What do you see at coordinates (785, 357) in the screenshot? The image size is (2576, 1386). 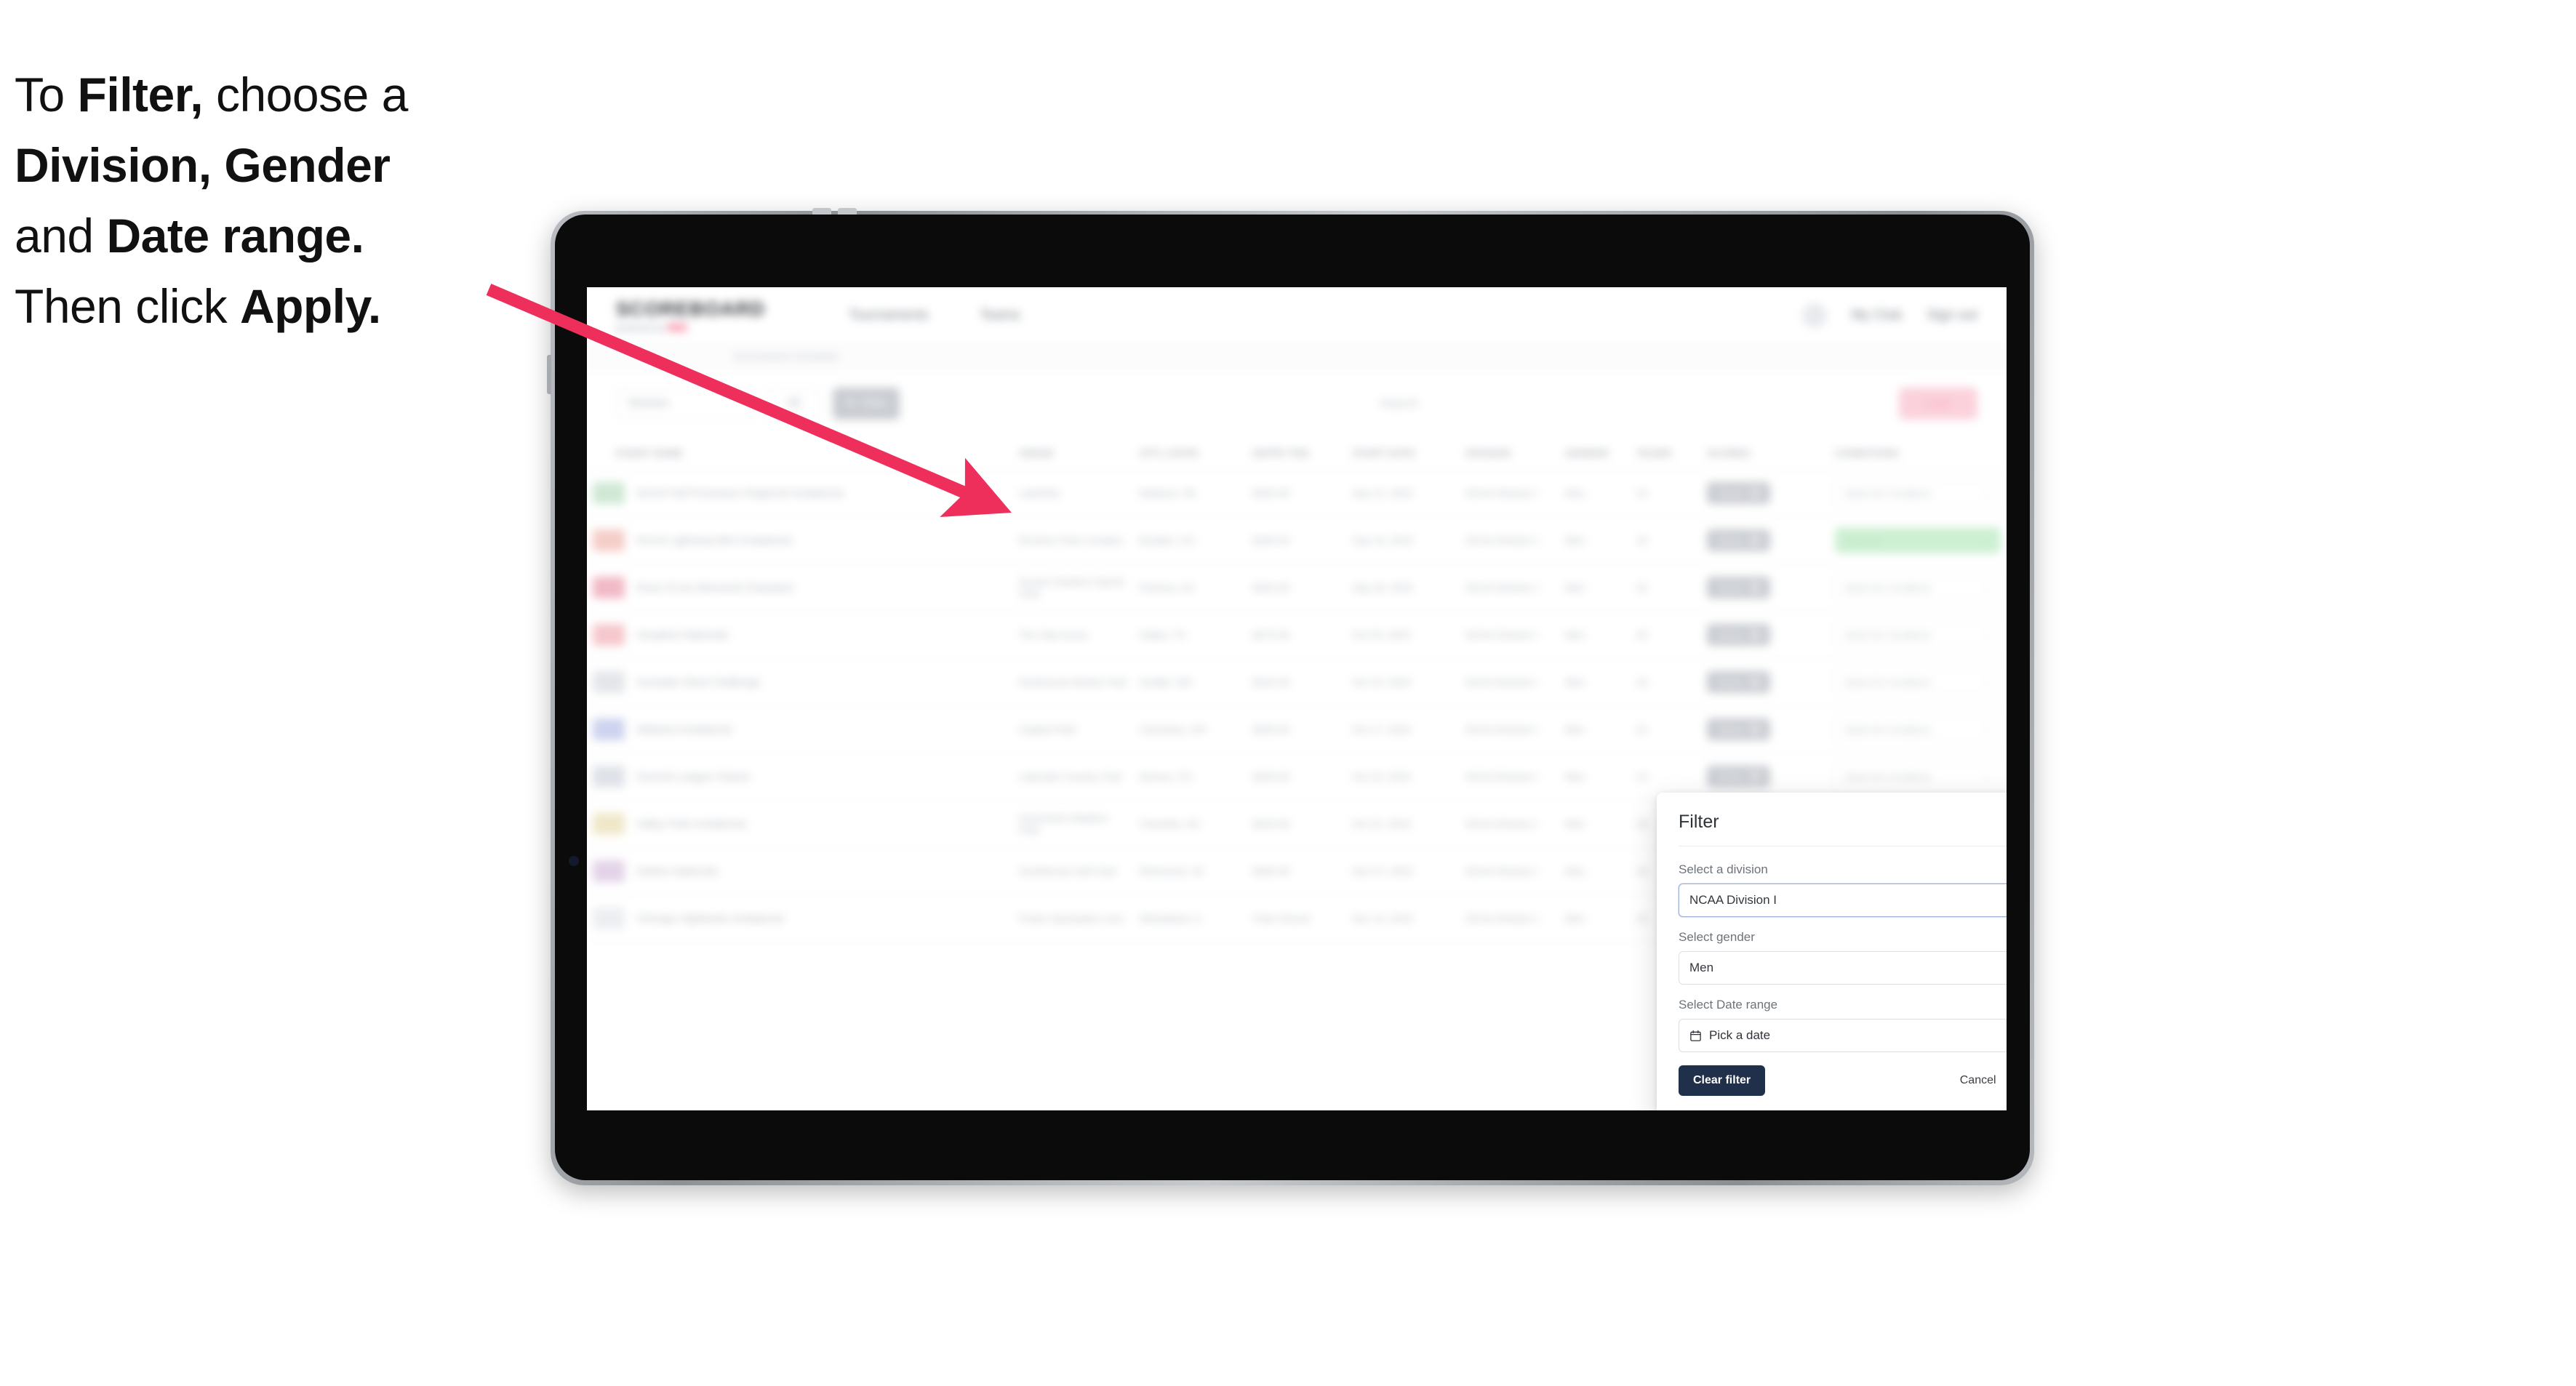 I see `subheader-title: Tournament Schedule` at bounding box center [785, 357].